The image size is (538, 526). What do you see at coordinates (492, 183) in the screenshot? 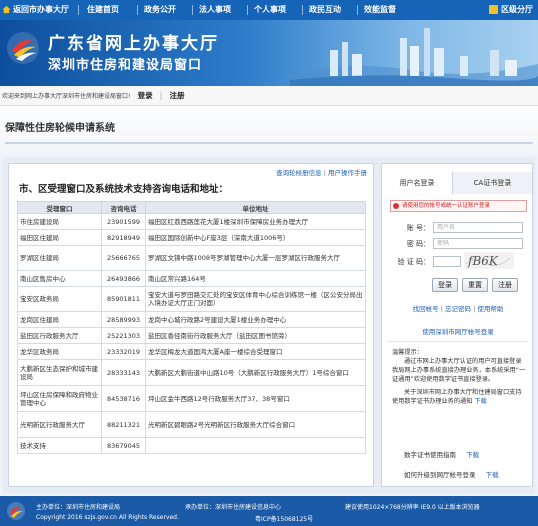
I see `tab-ca-login: CA证书登录` at bounding box center [492, 183].